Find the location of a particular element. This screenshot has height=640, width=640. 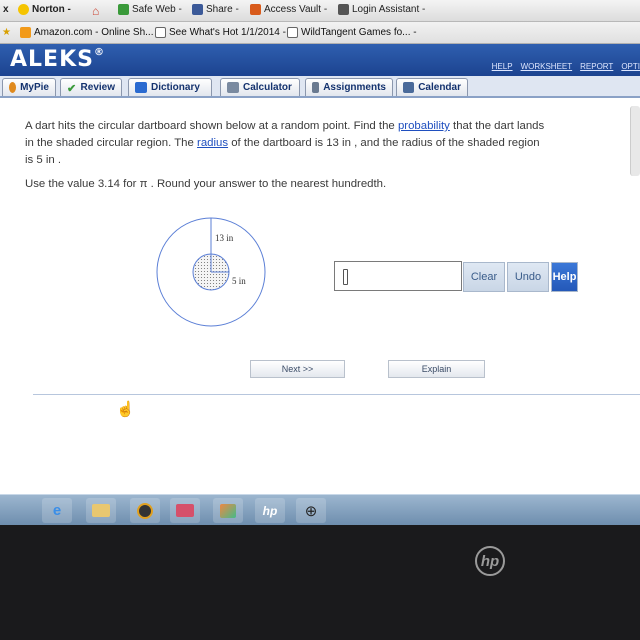

home-button: ⌂ is located at coordinates (95, 11).